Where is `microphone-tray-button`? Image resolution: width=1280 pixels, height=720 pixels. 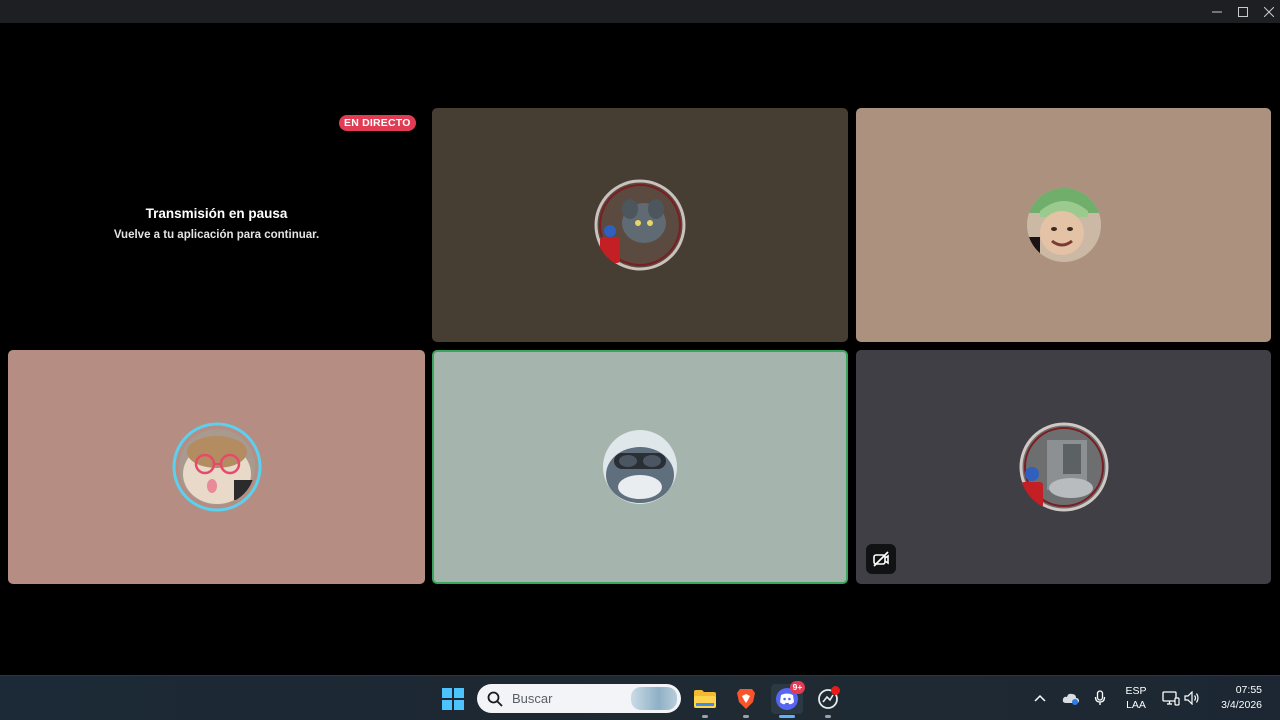
microphone-tray-button is located at coordinates (1100, 697).